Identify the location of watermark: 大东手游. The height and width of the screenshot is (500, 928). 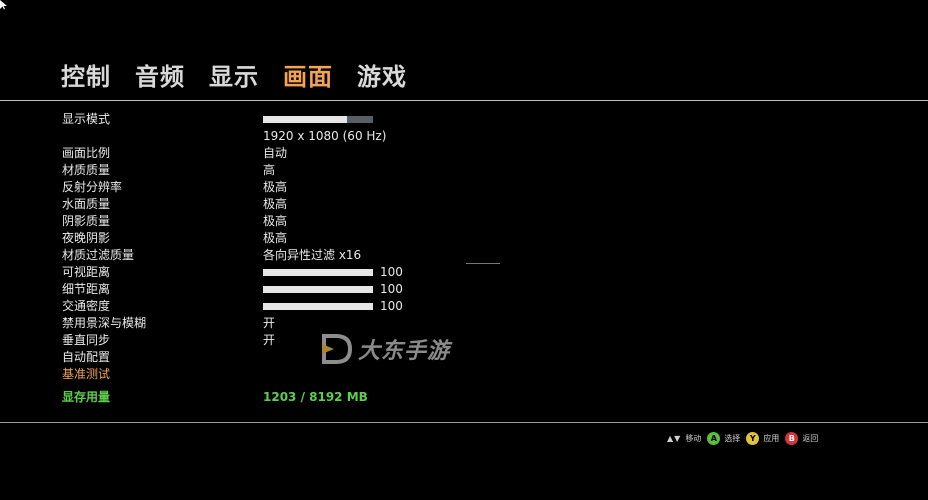
(385, 349).